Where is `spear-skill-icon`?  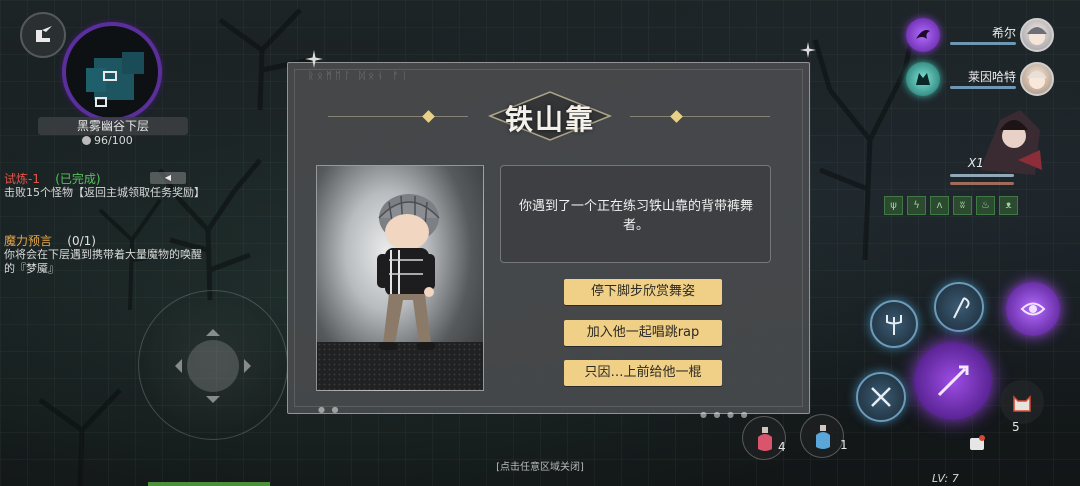 spear-skill-icon is located at coordinates (953, 381).